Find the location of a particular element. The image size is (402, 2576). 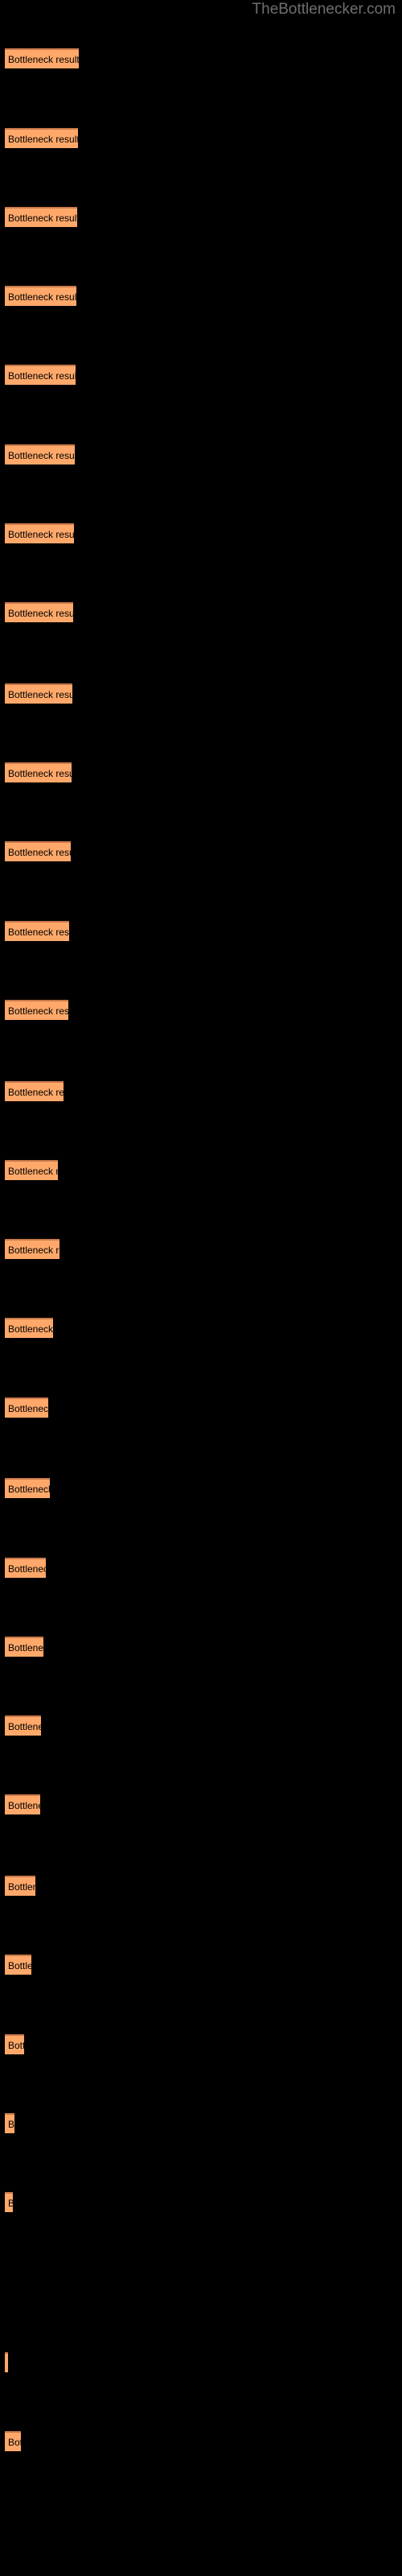

bar-15: Bottleneck result is located at coordinates (31, 1170).